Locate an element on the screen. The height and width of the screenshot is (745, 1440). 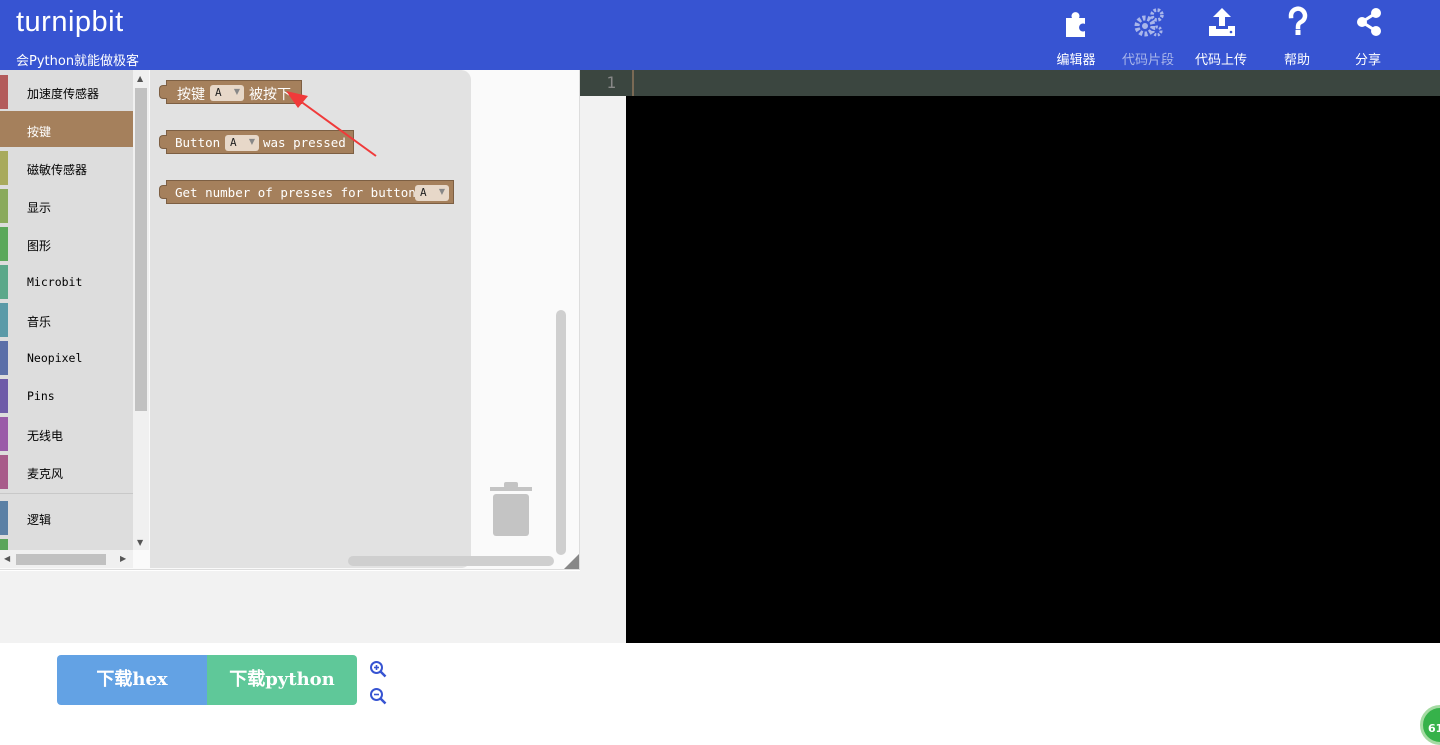
toolbox-hscroll-thumb is located at coordinates (61, 559).